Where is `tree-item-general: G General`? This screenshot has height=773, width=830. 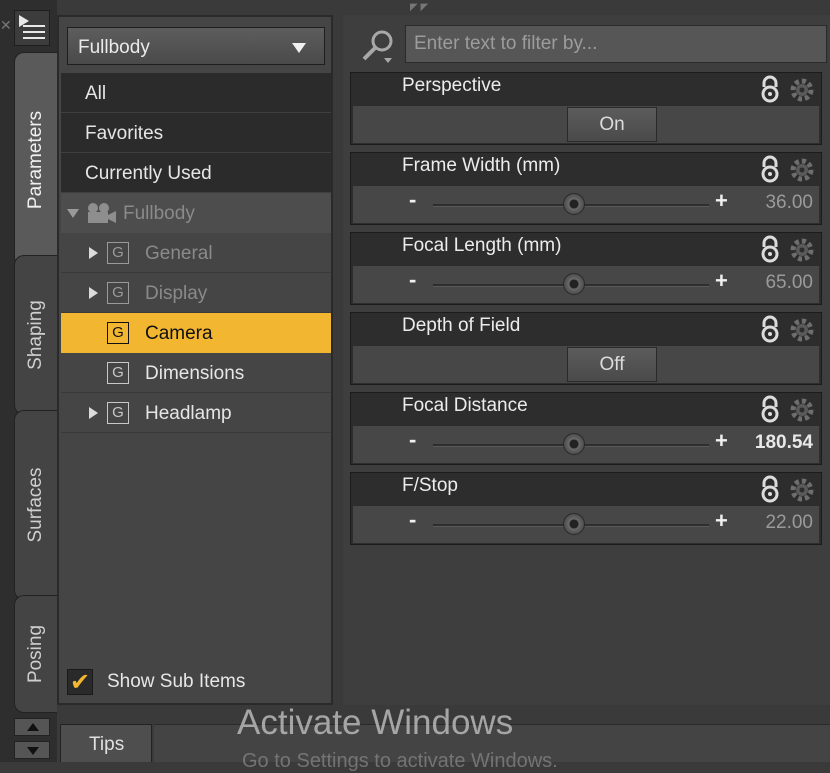
tree-item-general: G General is located at coordinates (196, 253).